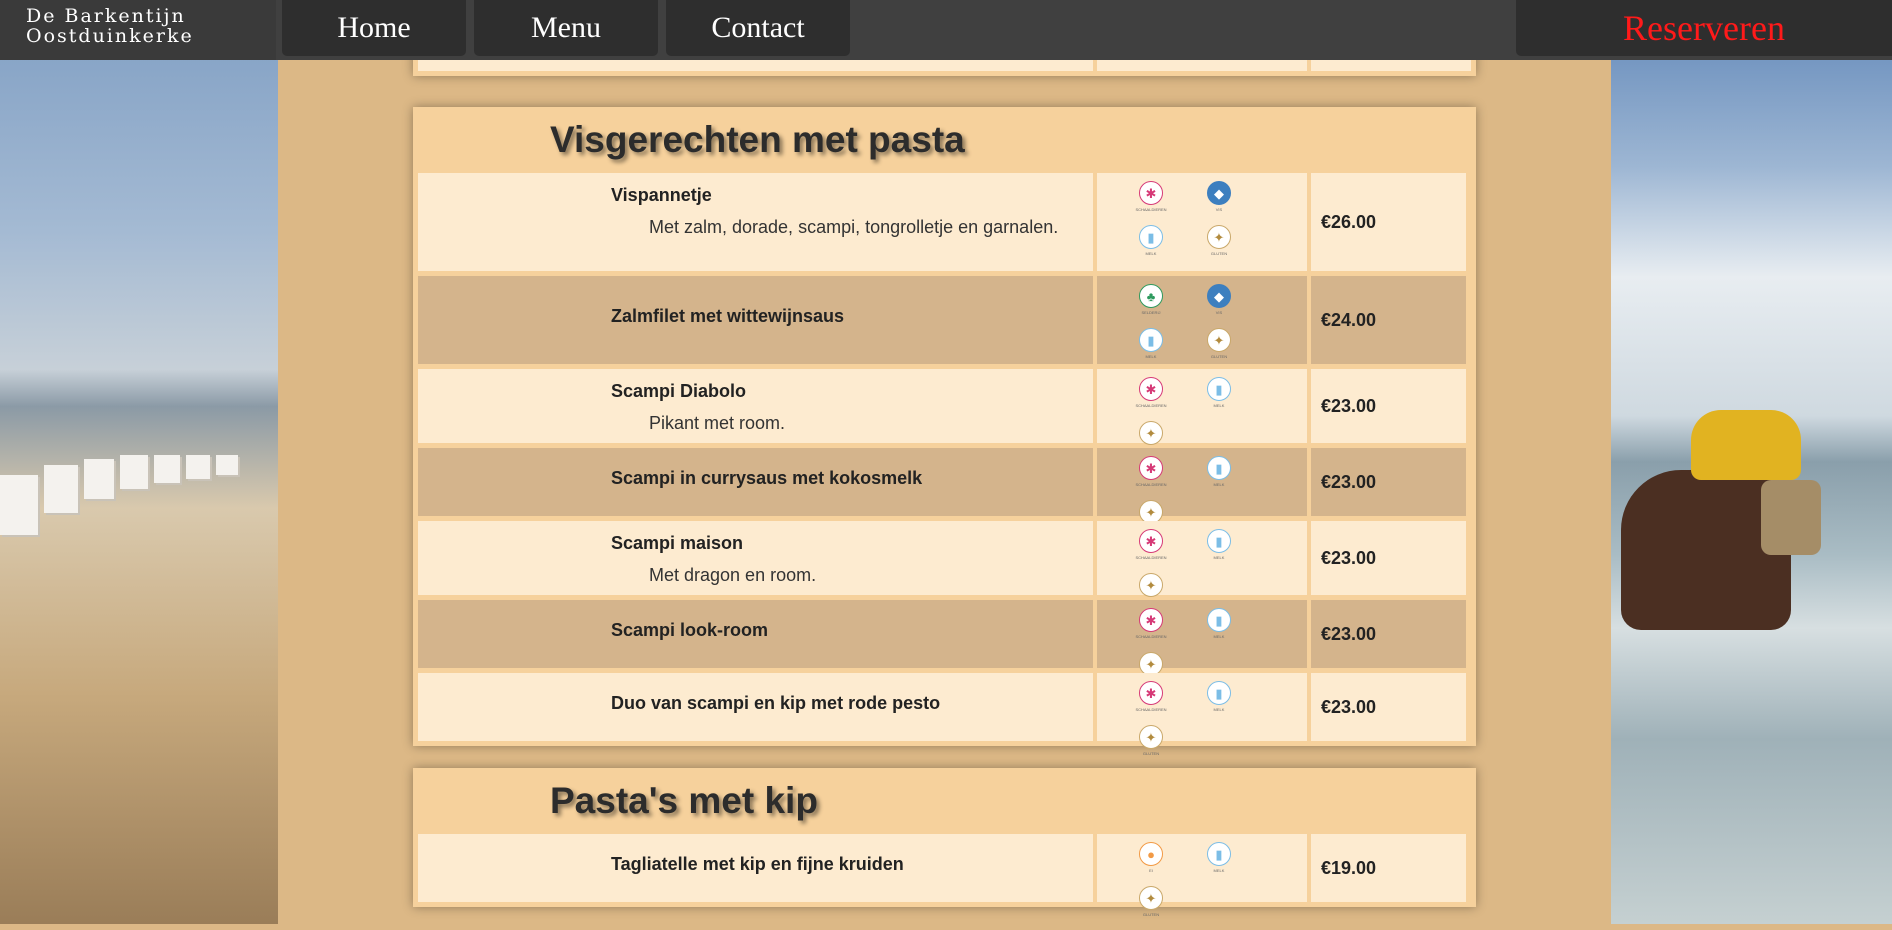  What do you see at coordinates (1151, 296) in the screenshot?
I see `celery-icon-glyph: ♣` at bounding box center [1151, 296].